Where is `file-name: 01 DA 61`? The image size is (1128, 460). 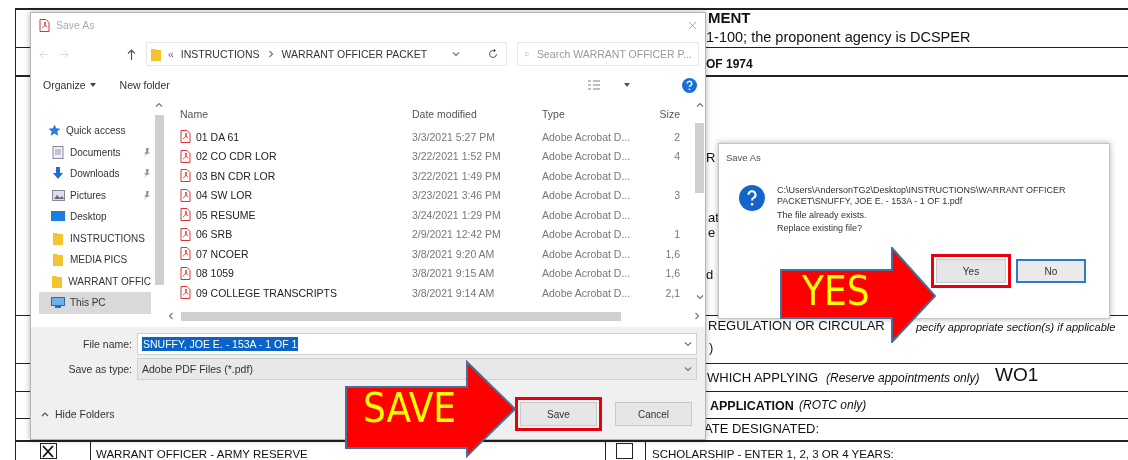
file-name: 01 DA 61 is located at coordinates (296, 137).